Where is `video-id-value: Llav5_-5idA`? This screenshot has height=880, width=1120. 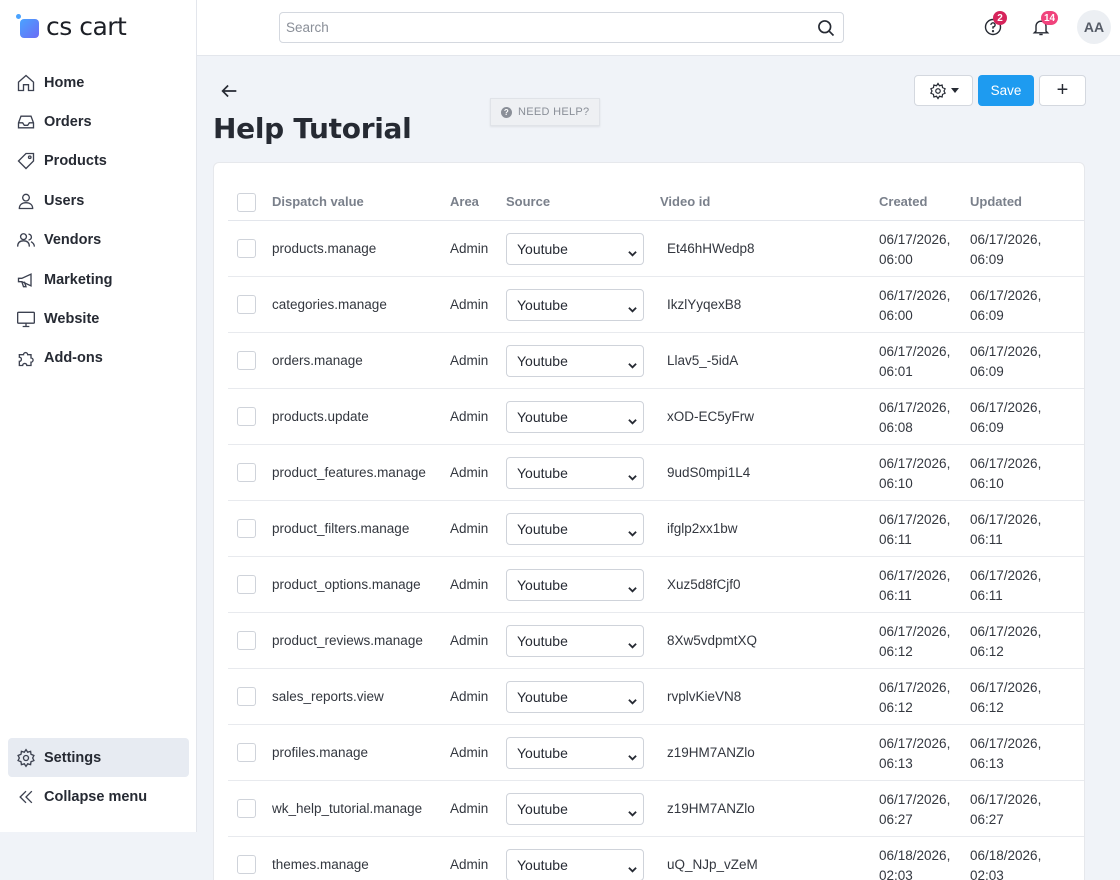 video-id-value: Llav5_-5idA is located at coordinates (702, 360).